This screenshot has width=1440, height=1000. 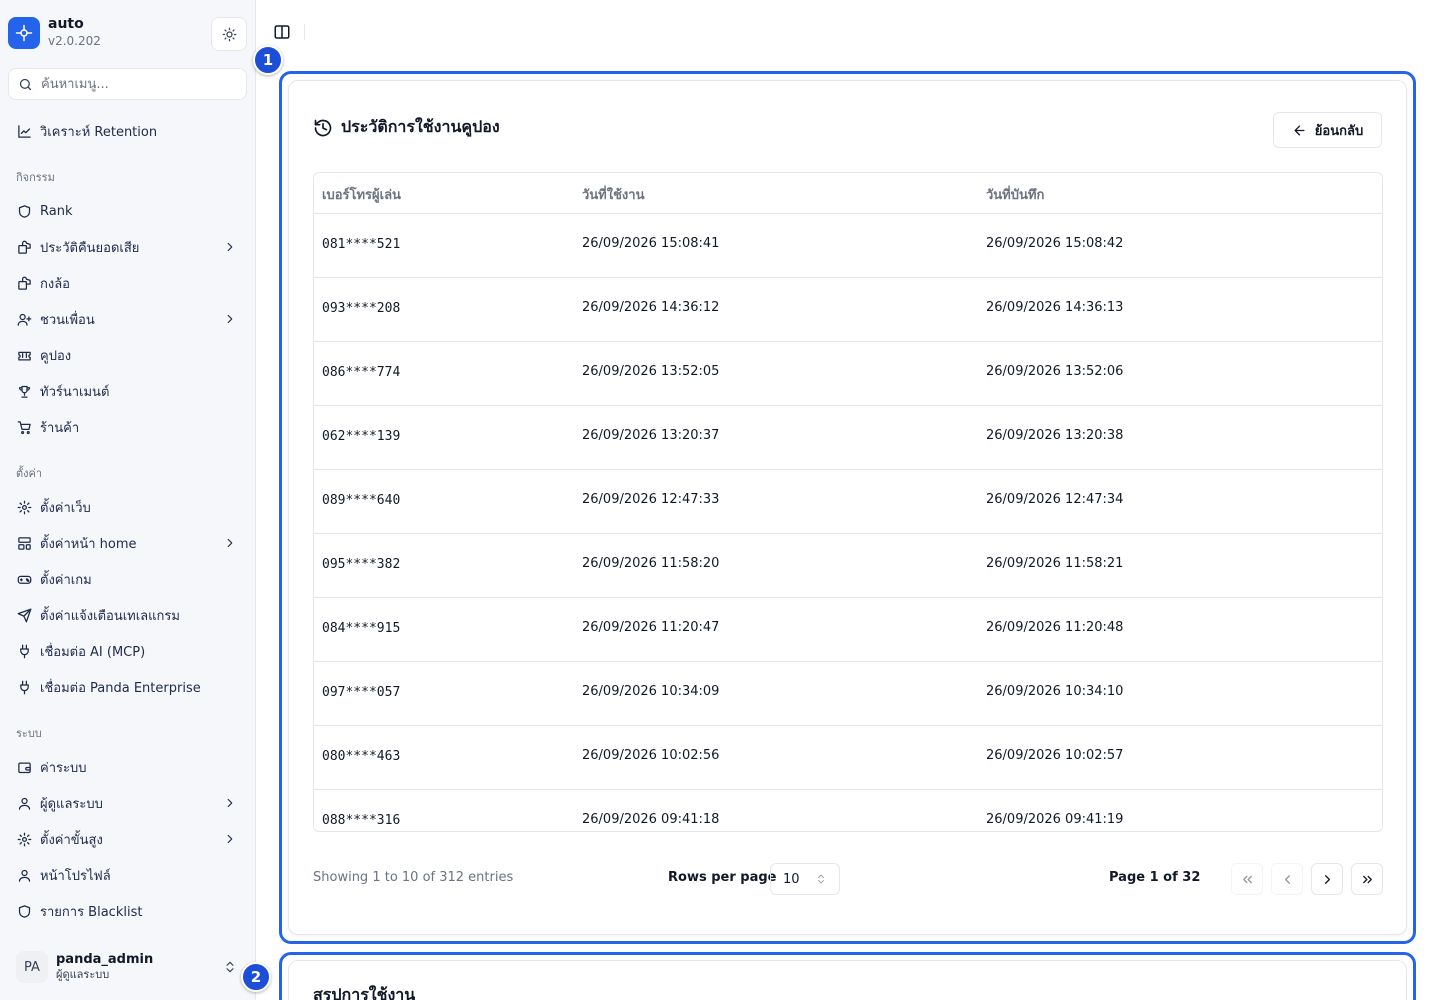 I want to click on sidebar-item-label: ประวัติคืนยอดเสีย, so click(x=90, y=248).